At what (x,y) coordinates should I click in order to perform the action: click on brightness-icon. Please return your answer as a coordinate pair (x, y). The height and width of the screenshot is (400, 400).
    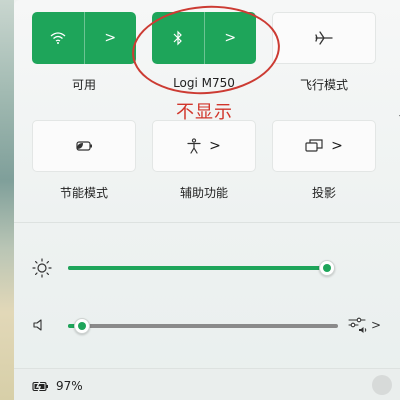
    Looking at the image, I should click on (42, 268).